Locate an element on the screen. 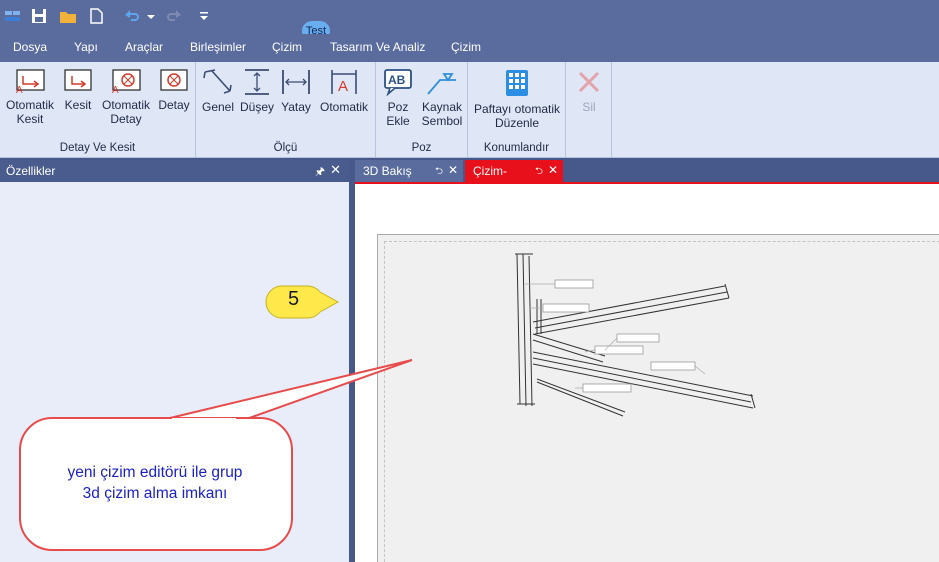 This screenshot has width=939, height=562. callout-text-line2: 3d çizim alma imkanı is located at coordinates (155, 493).